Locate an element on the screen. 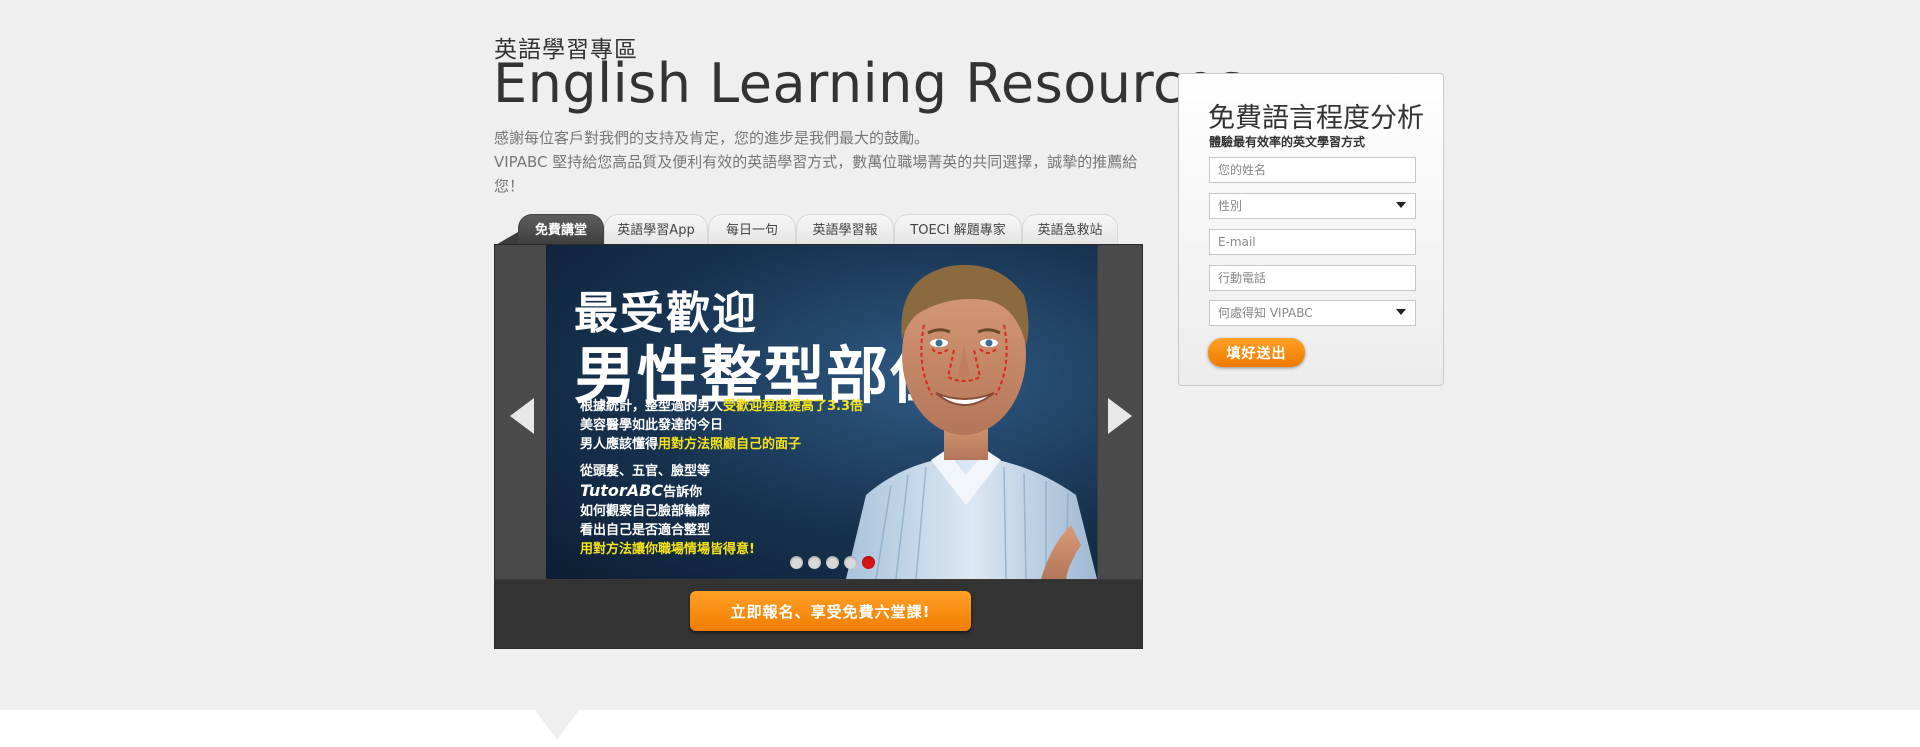  banner-line-3-highlight: 用對方法照顧自己的面子 is located at coordinates (730, 444).